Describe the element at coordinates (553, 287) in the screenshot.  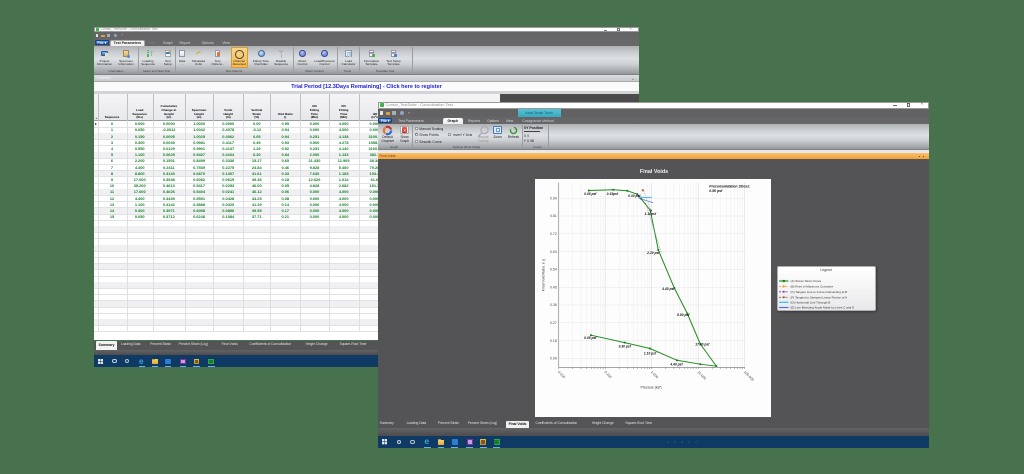
I see `svg-text: 0.45` at that location.